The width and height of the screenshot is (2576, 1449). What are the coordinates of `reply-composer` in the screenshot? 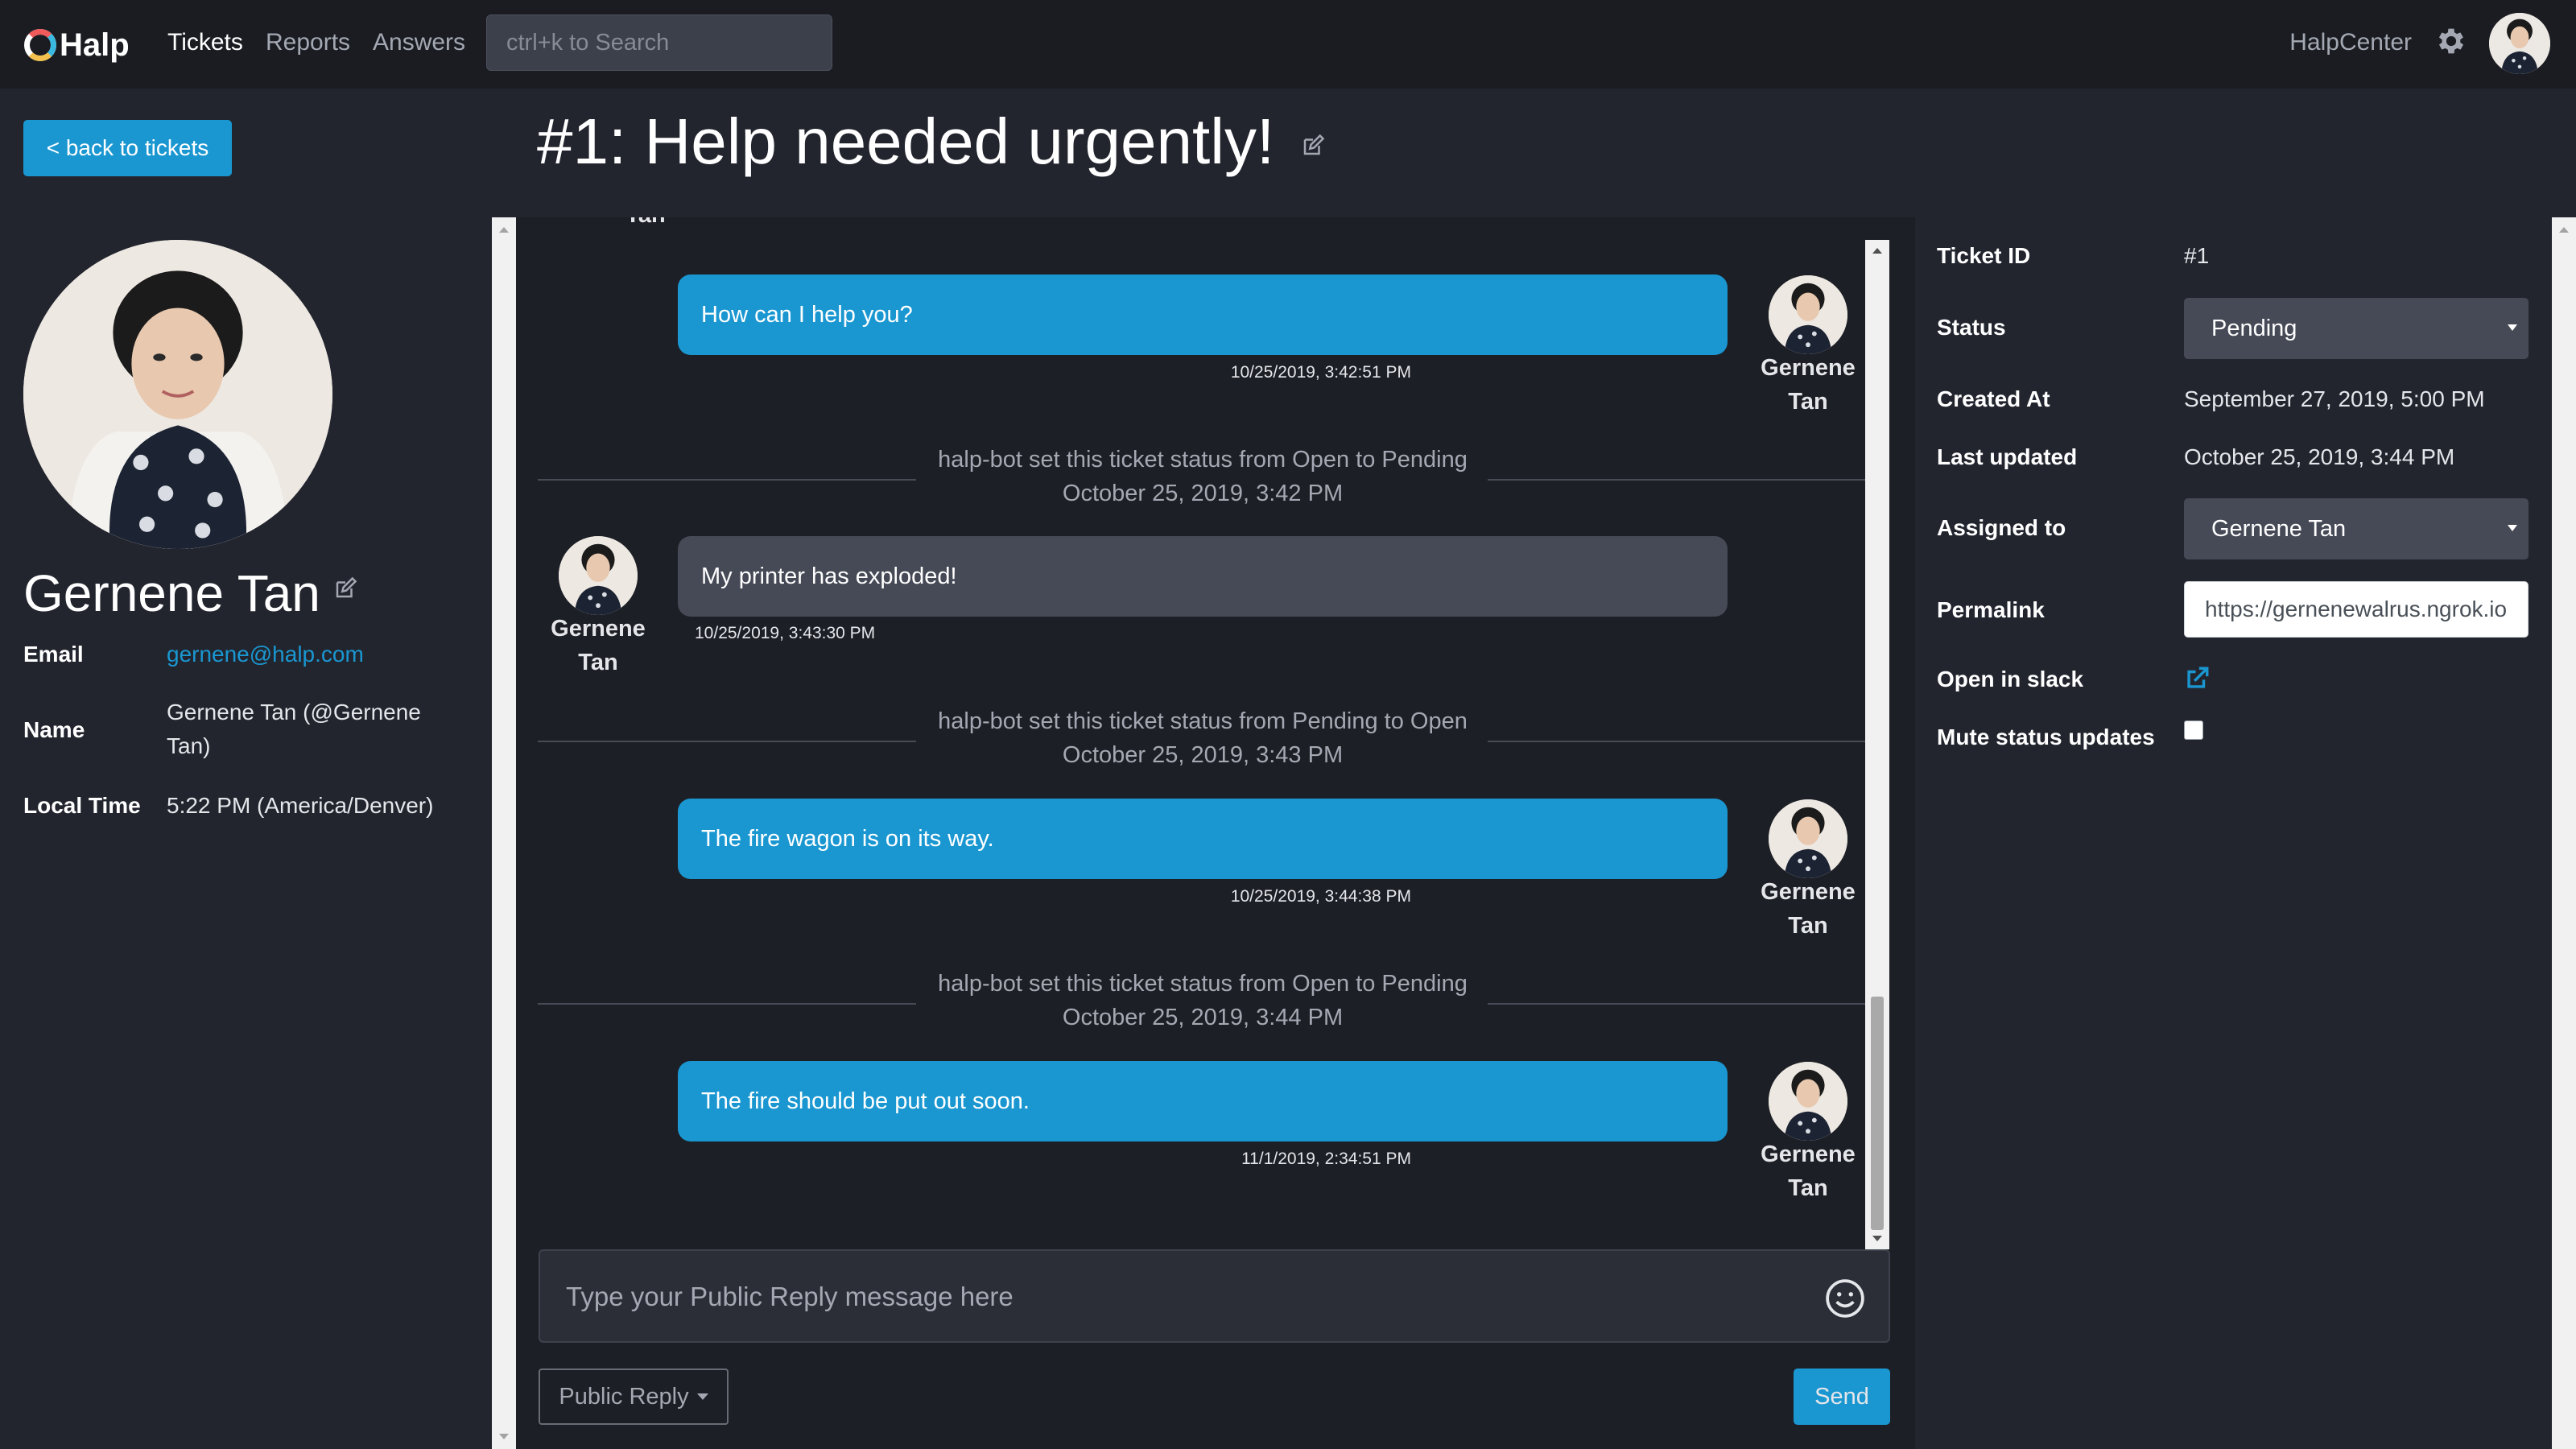 It's located at (1214, 1296).